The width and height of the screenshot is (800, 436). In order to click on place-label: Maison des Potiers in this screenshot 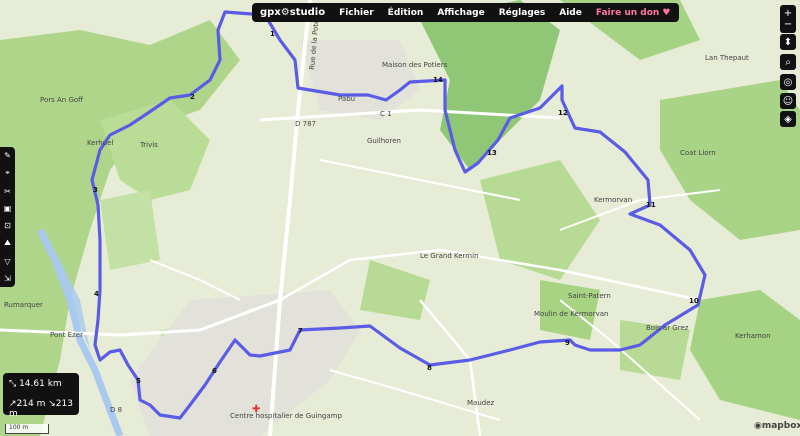, I will do `click(415, 65)`.